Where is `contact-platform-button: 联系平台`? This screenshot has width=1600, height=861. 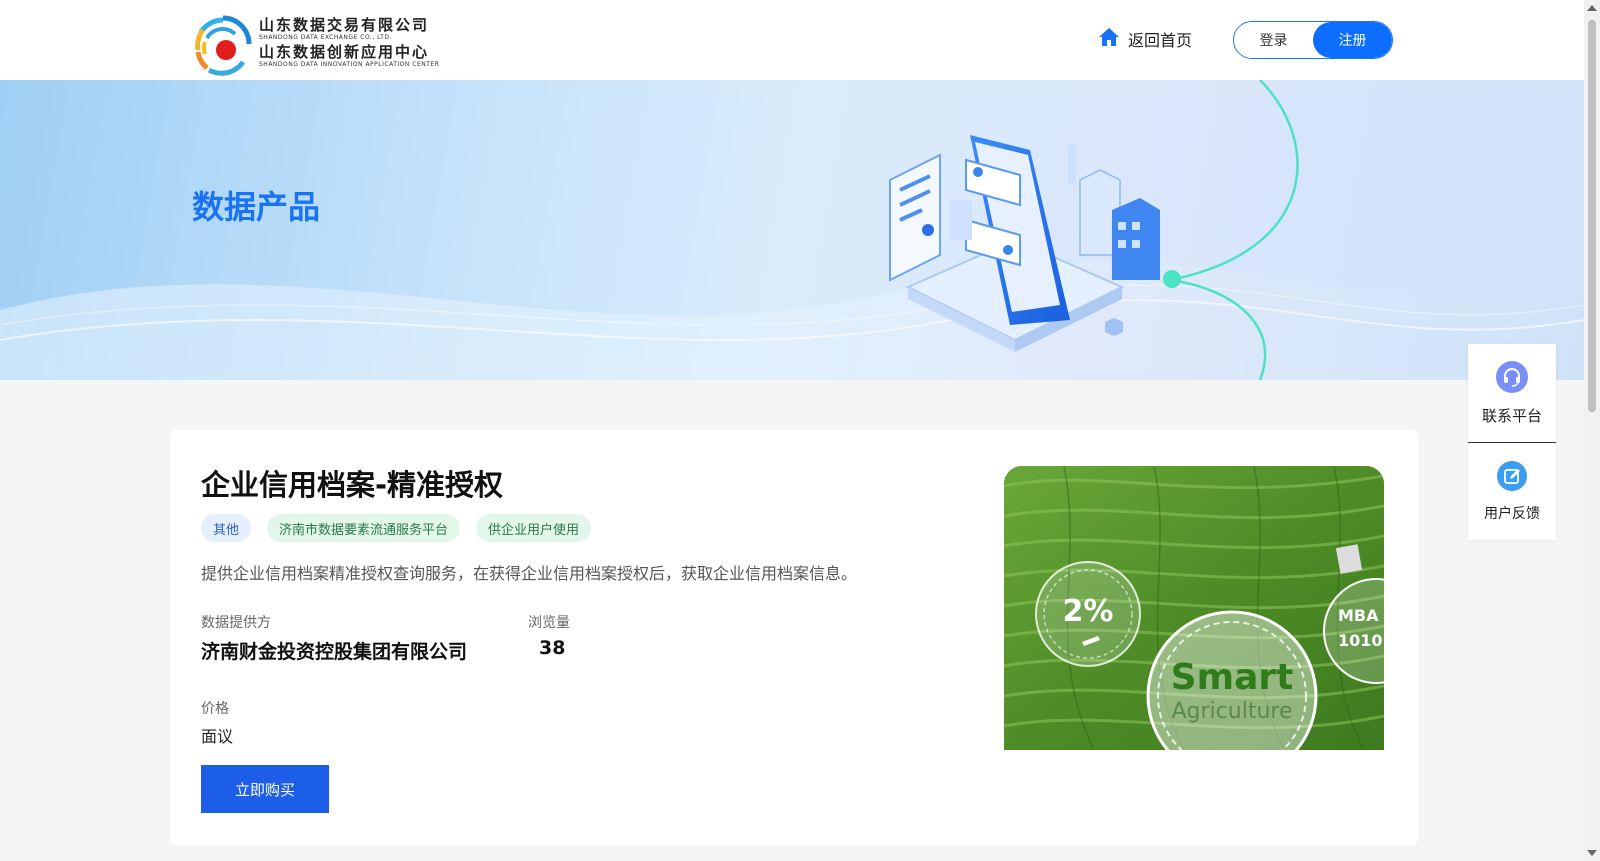
contact-platform-button: 联系平台 is located at coordinates (1512, 393).